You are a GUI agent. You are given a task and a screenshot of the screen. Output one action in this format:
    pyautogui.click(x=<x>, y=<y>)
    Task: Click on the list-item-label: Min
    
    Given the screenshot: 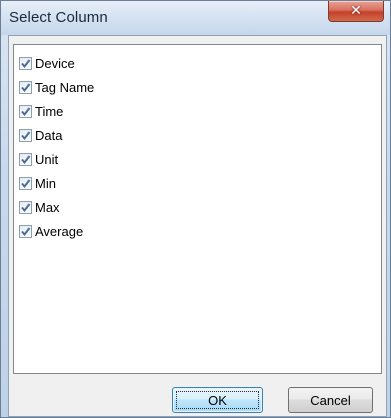 What is the action you would take?
    pyautogui.click(x=45, y=183)
    